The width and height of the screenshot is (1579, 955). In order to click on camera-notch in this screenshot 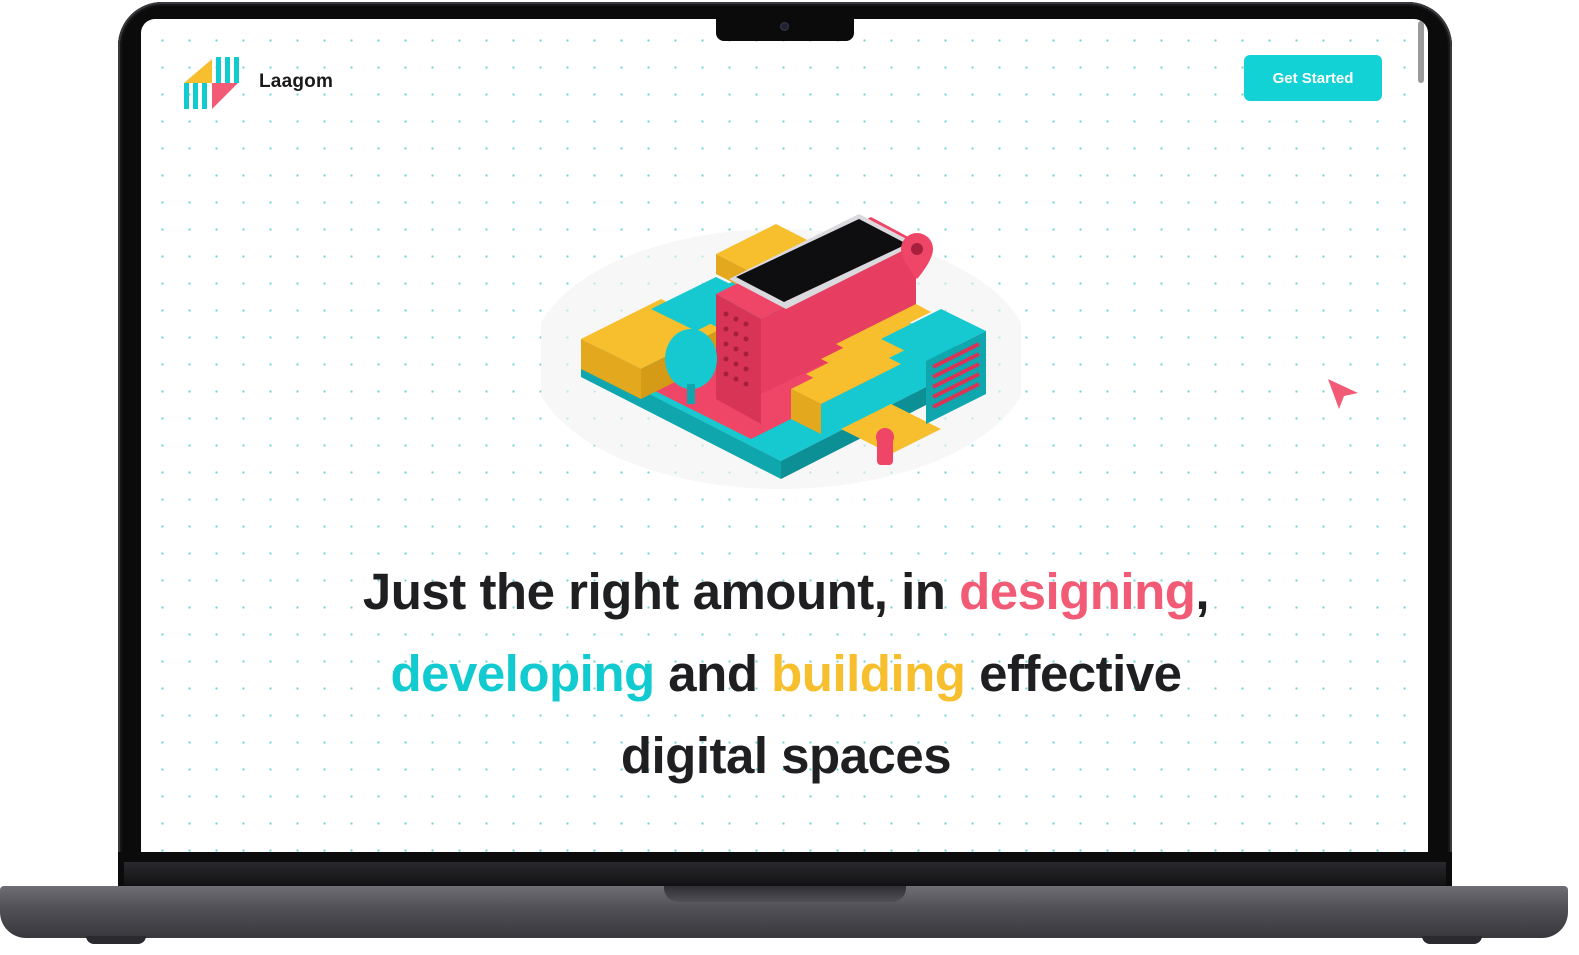, I will do `click(785, 29)`.